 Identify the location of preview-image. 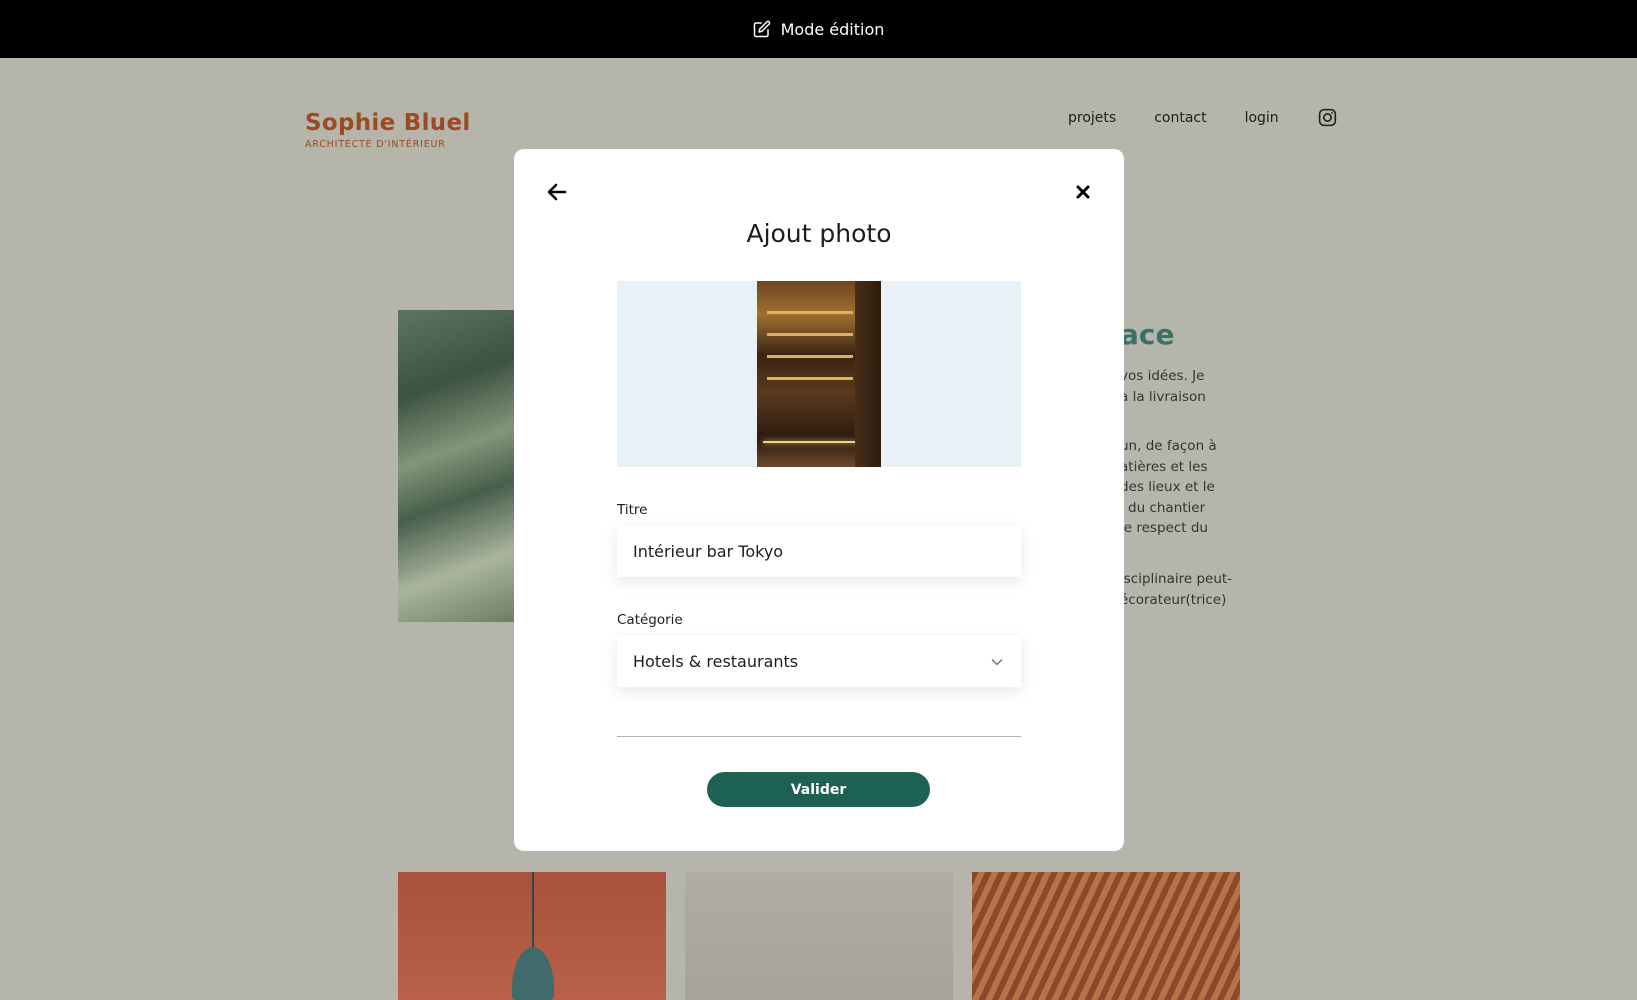
(819, 374).